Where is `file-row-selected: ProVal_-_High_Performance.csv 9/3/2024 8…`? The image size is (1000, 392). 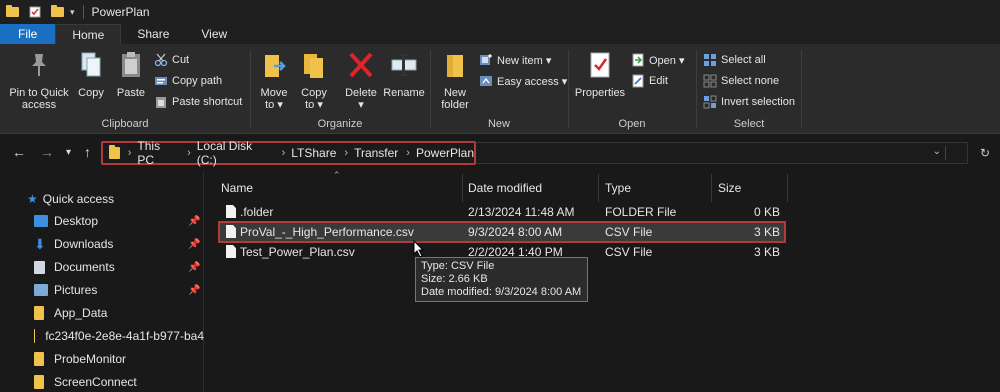 file-row-selected: ProVal_-_High_Performance.csv 9/3/2024 8… is located at coordinates (502, 232).